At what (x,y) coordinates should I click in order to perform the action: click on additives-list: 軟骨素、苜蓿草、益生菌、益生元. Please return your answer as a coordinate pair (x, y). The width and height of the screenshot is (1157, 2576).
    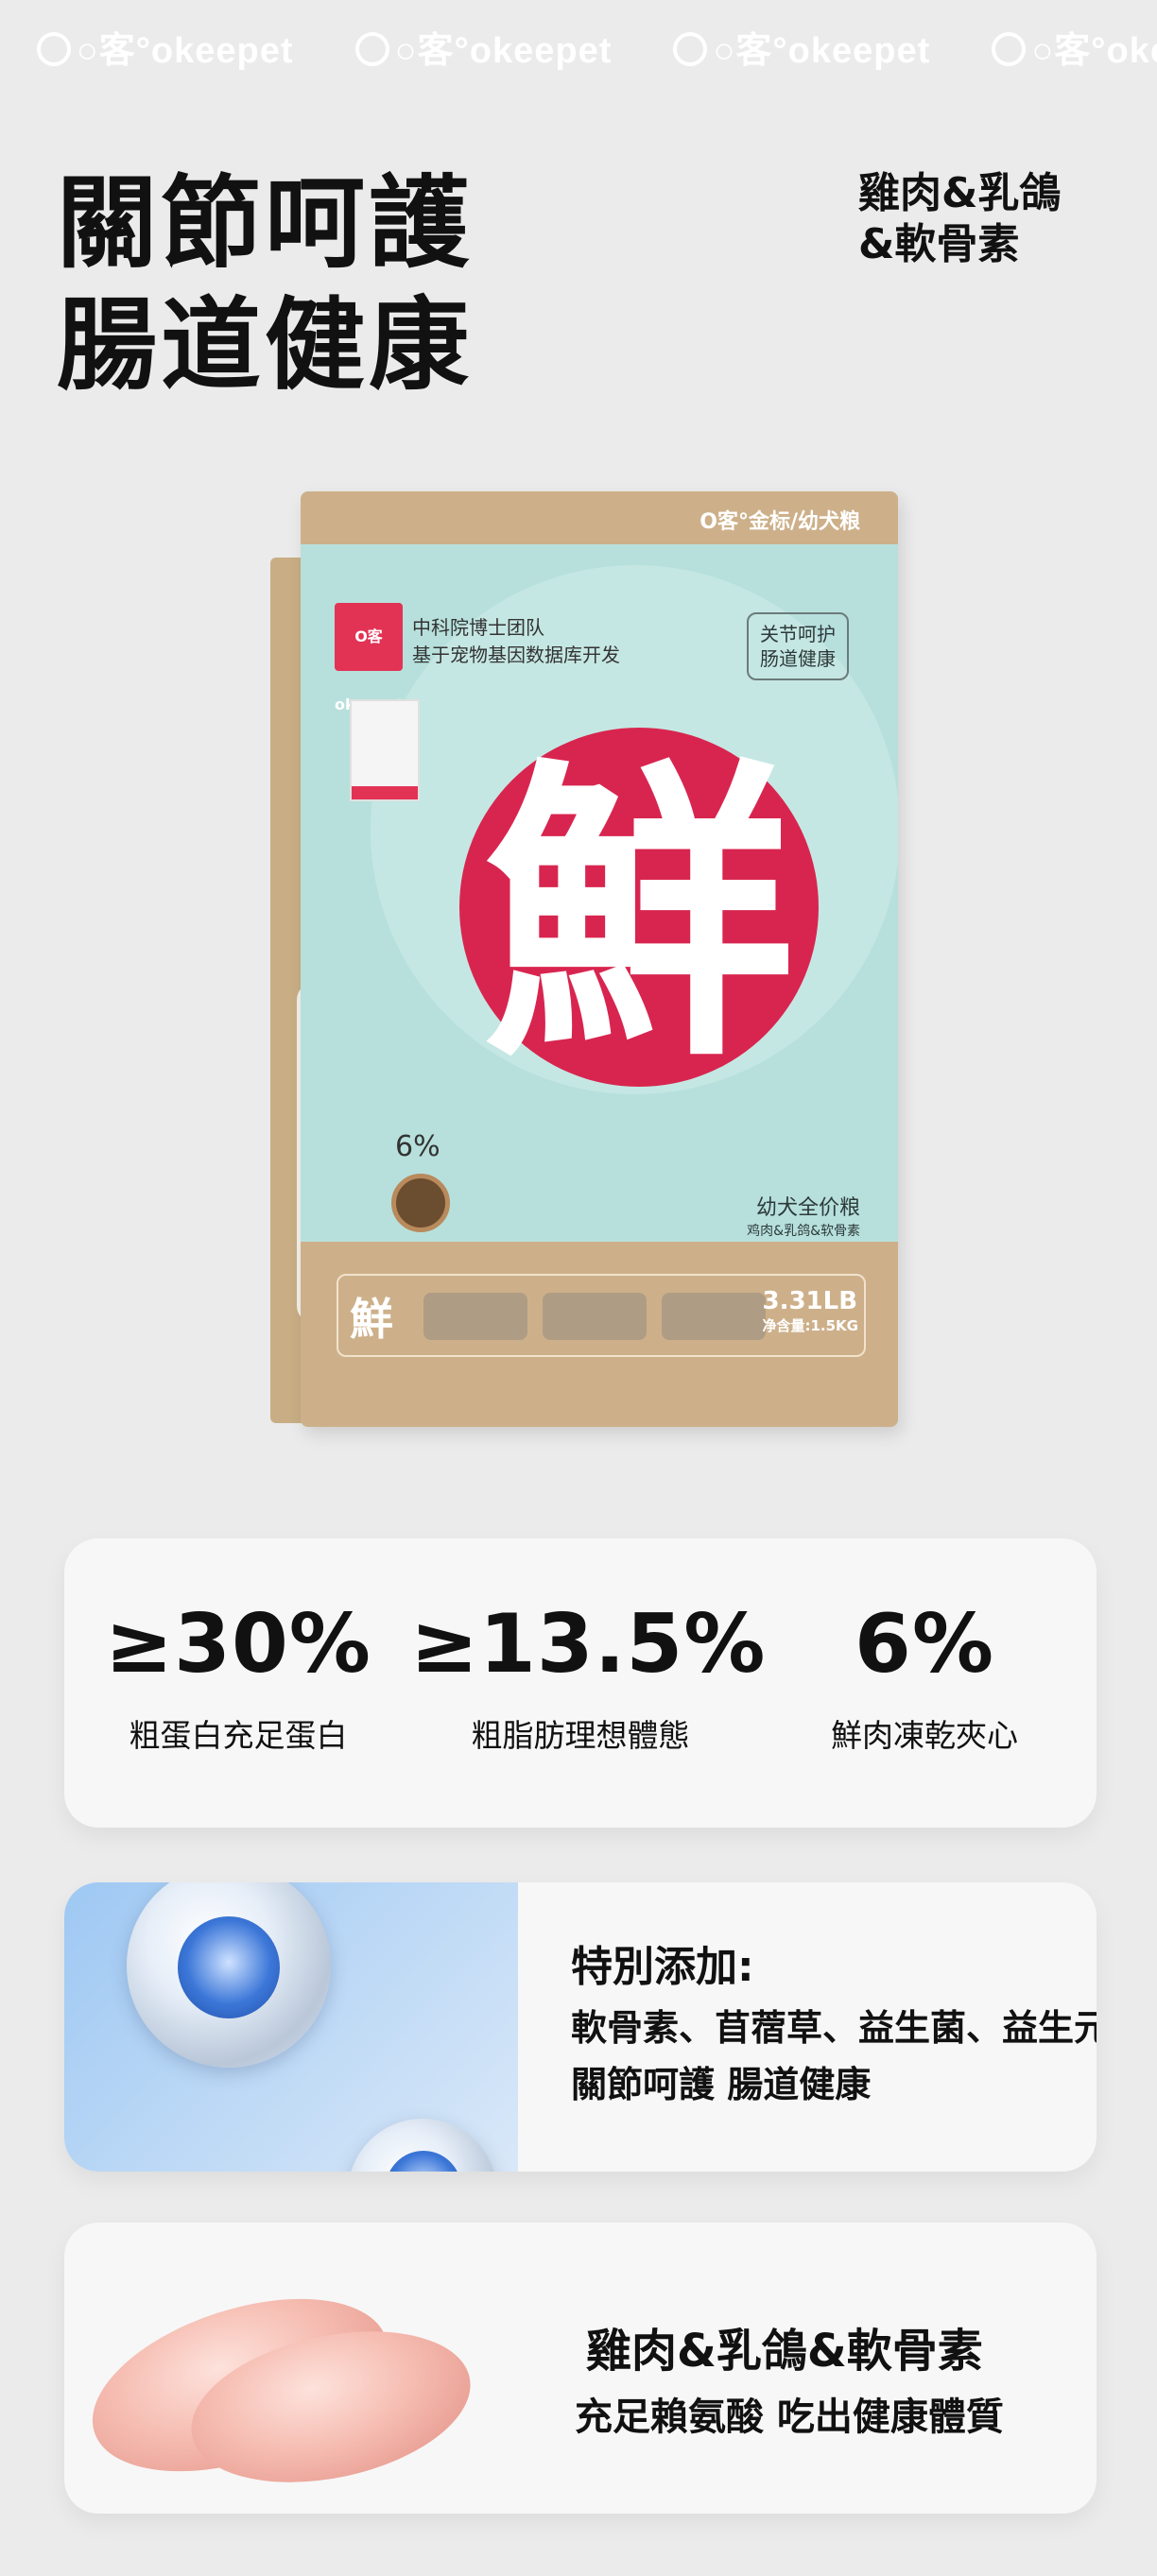
    Looking at the image, I should click on (834, 2028).